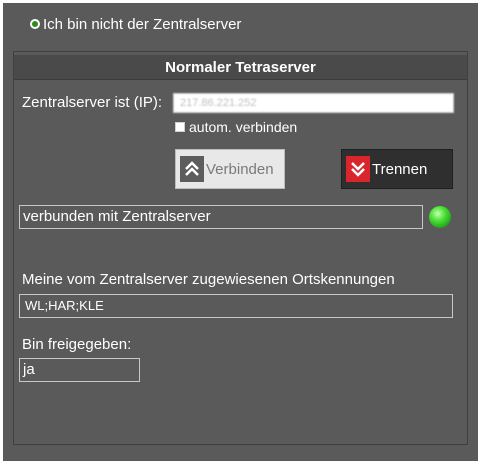 The image size is (481, 465). What do you see at coordinates (35, 24) in the screenshot?
I see `radio-button` at bounding box center [35, 24].